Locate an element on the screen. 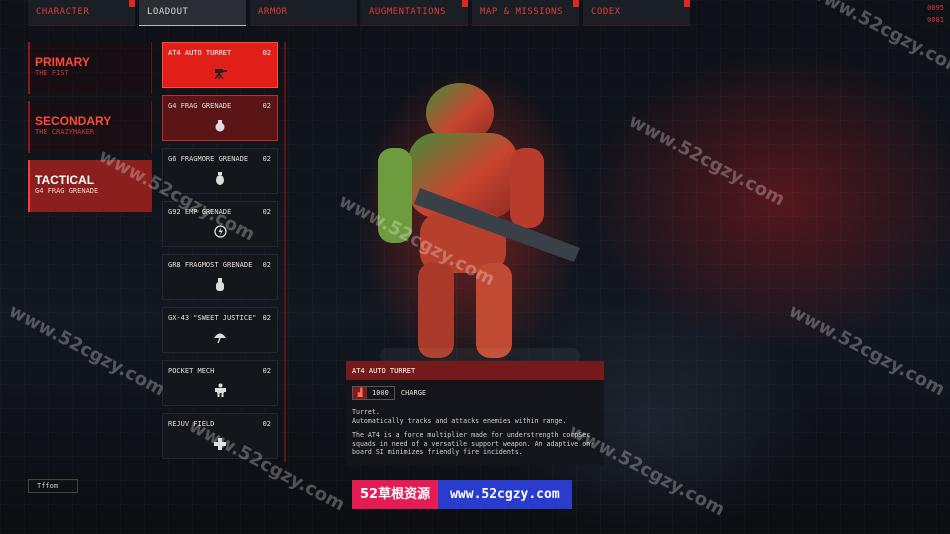 The height and width of the screenshot is (534, 950). slot-secondary: SECONDARY THE CRAZYMAKER is located at coordinates (90, 127).